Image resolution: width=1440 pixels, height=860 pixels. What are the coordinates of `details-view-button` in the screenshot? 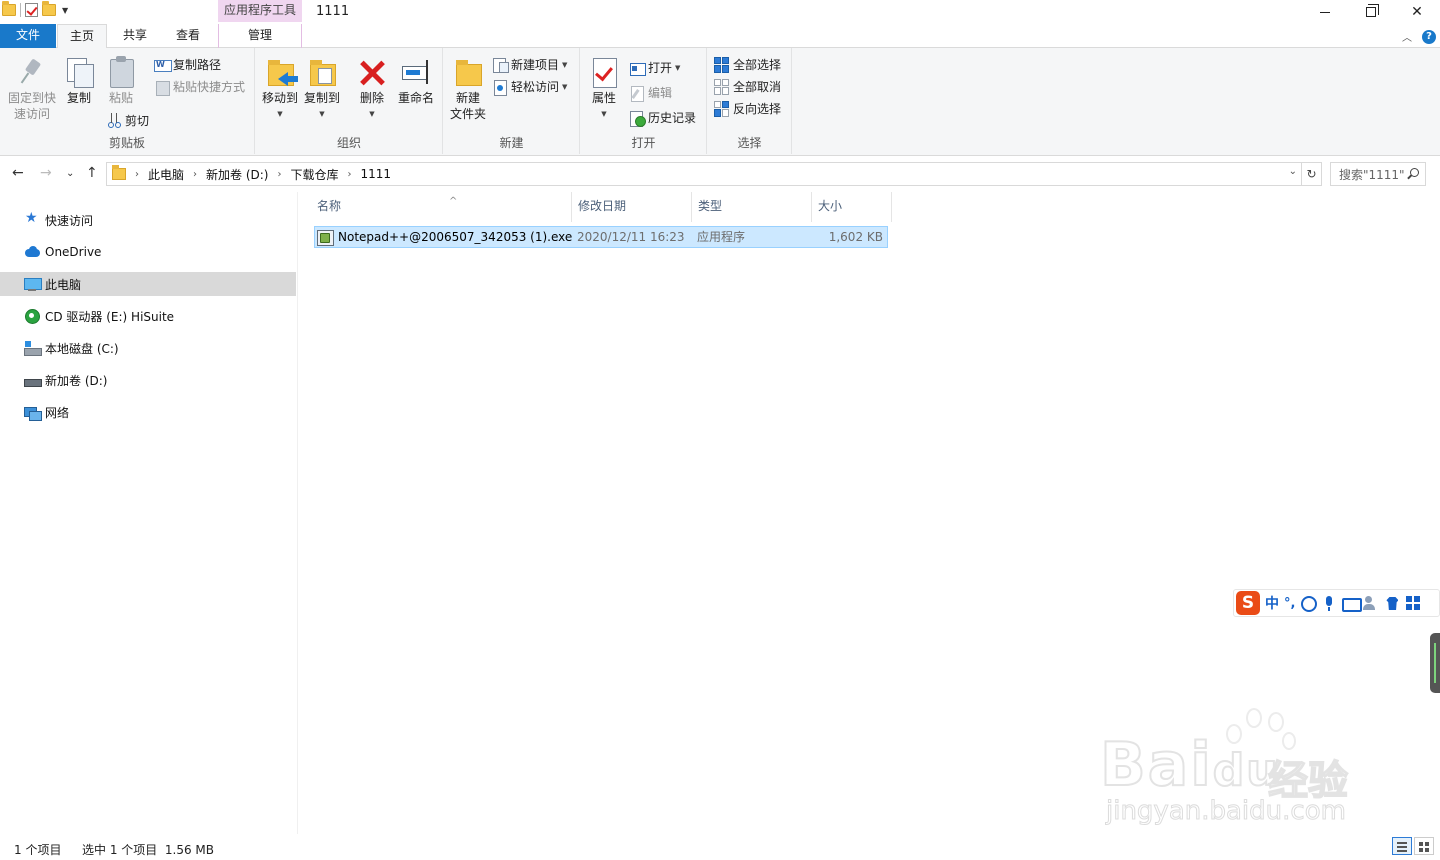 It's located at (1402, 846).